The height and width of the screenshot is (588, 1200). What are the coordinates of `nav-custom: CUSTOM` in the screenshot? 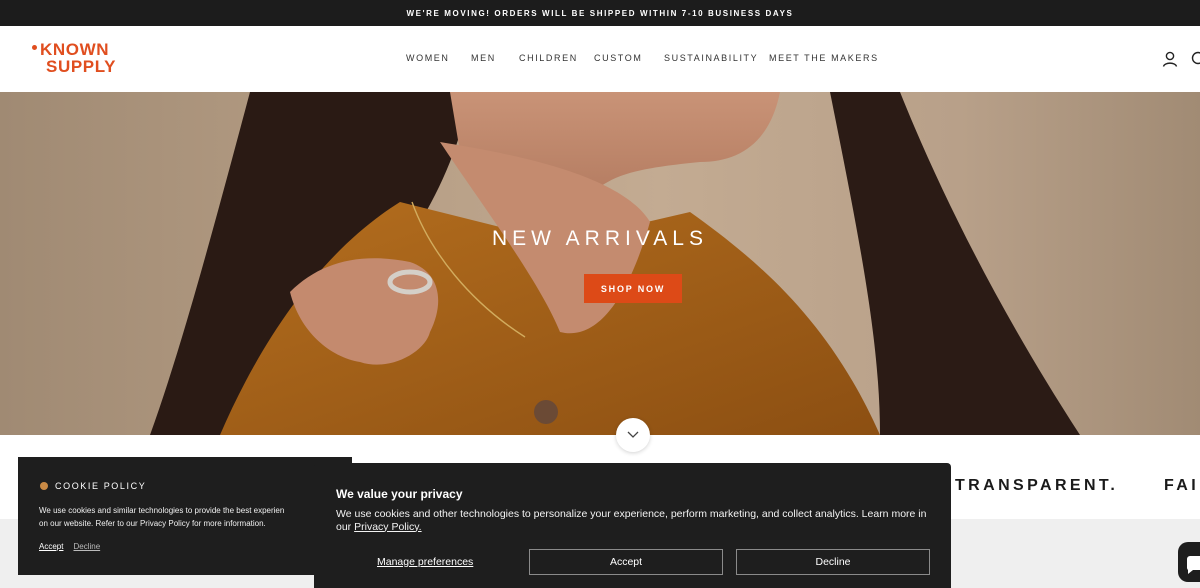 It's located at (618, 58).